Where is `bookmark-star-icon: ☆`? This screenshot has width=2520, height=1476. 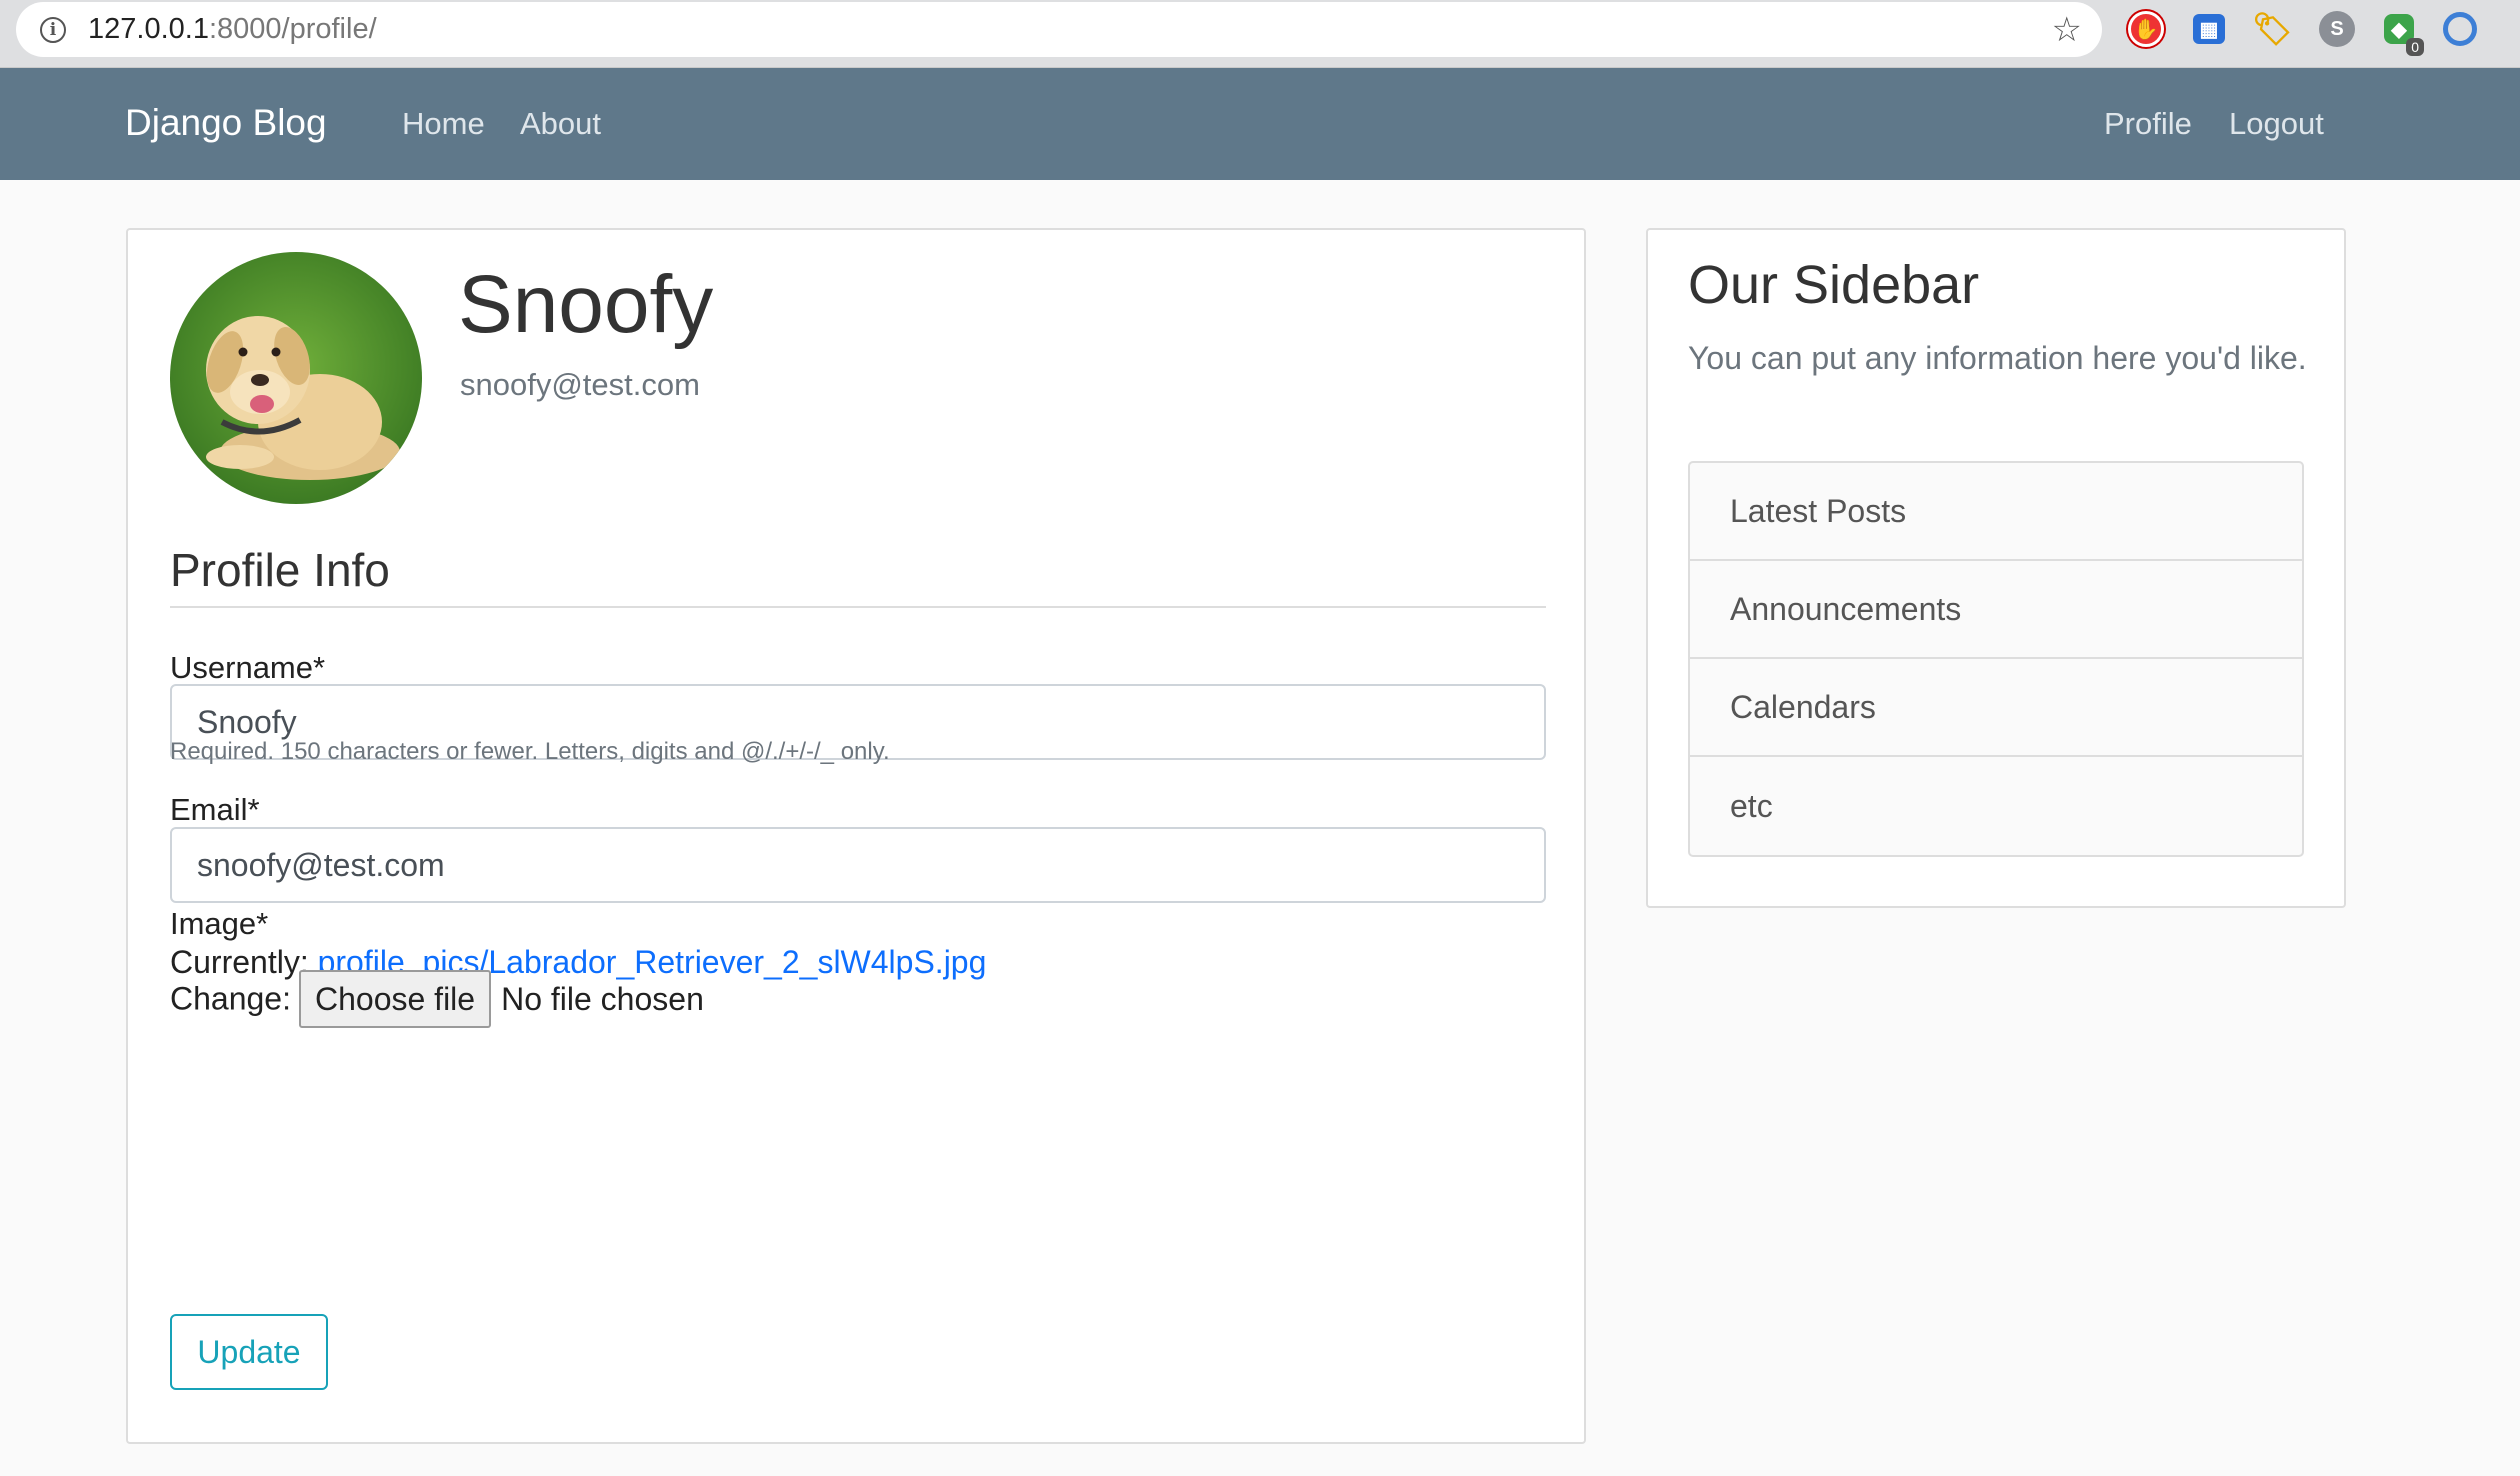
bookmark-star-icon: ☆ is located at coordinates (2067, 30).